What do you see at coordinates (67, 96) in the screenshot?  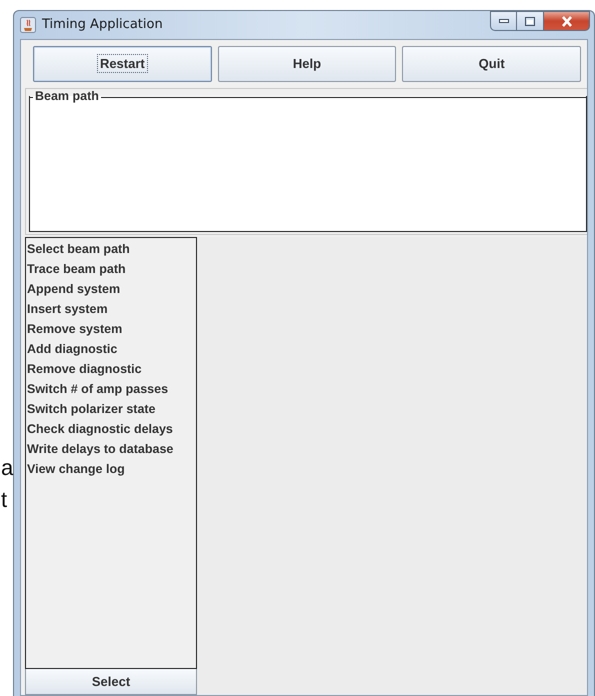 I see `panel-title: Beam path` at bounding box center [67, 96].